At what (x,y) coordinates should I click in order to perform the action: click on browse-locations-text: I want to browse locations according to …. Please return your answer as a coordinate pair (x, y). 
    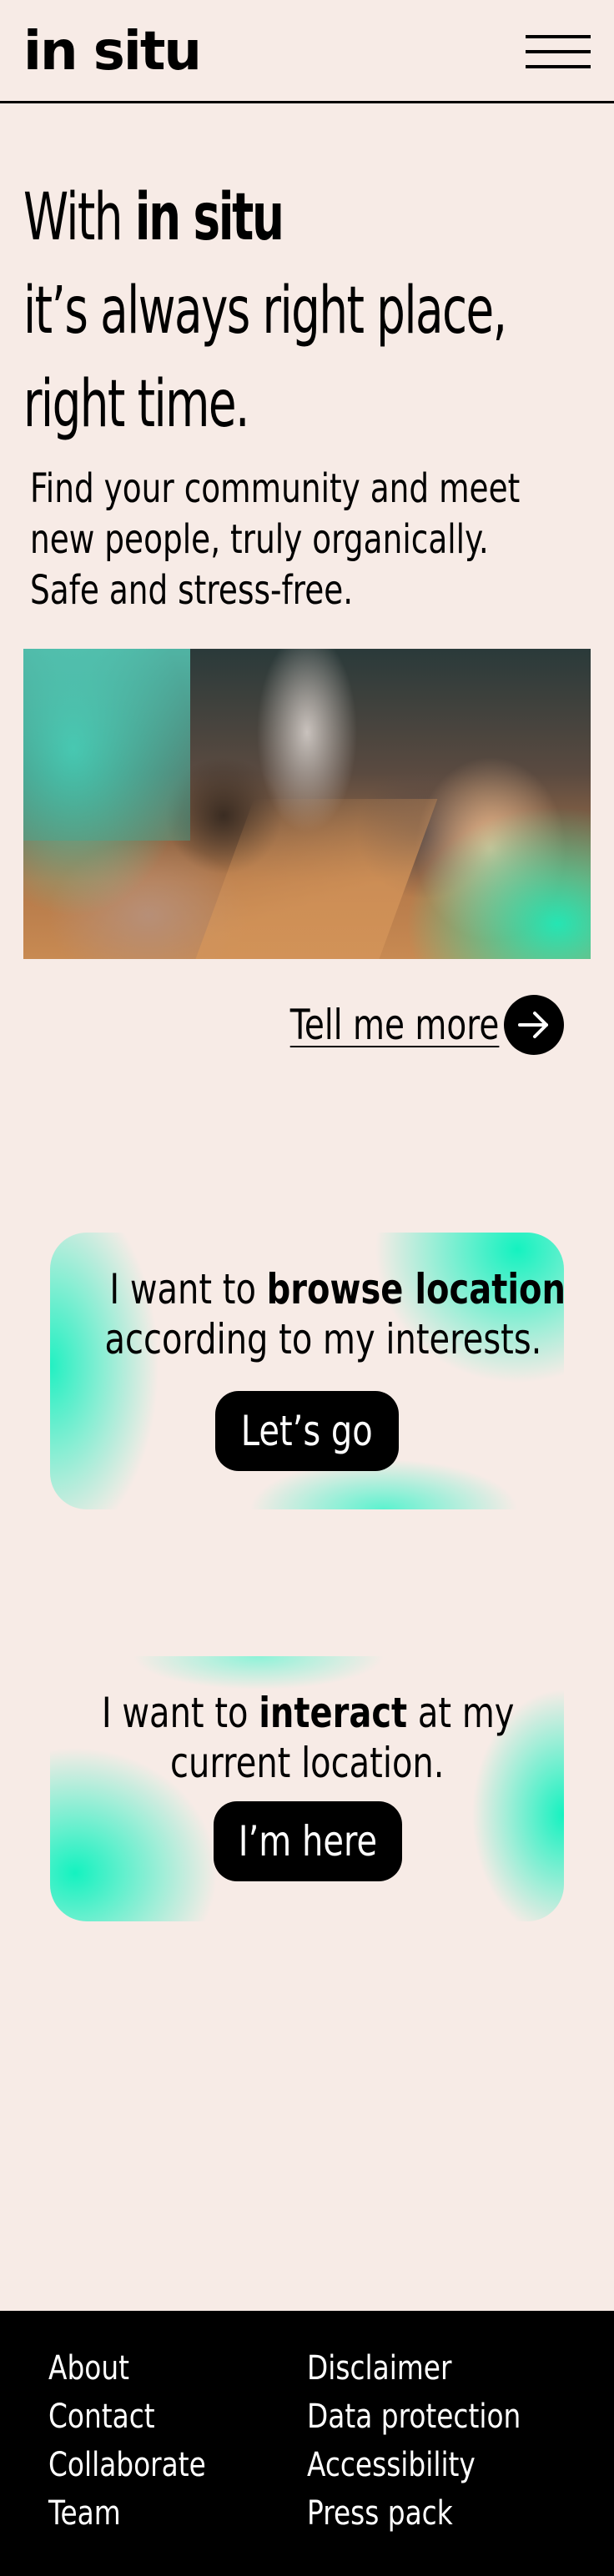
    Looking at the image, I should click on (307, 1314).